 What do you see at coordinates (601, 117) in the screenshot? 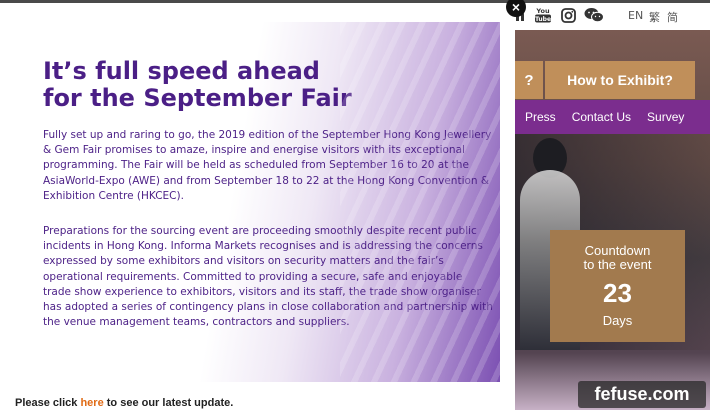
I see `nav-item-contact-us: Contact Us` at bounding box center [601, 117].